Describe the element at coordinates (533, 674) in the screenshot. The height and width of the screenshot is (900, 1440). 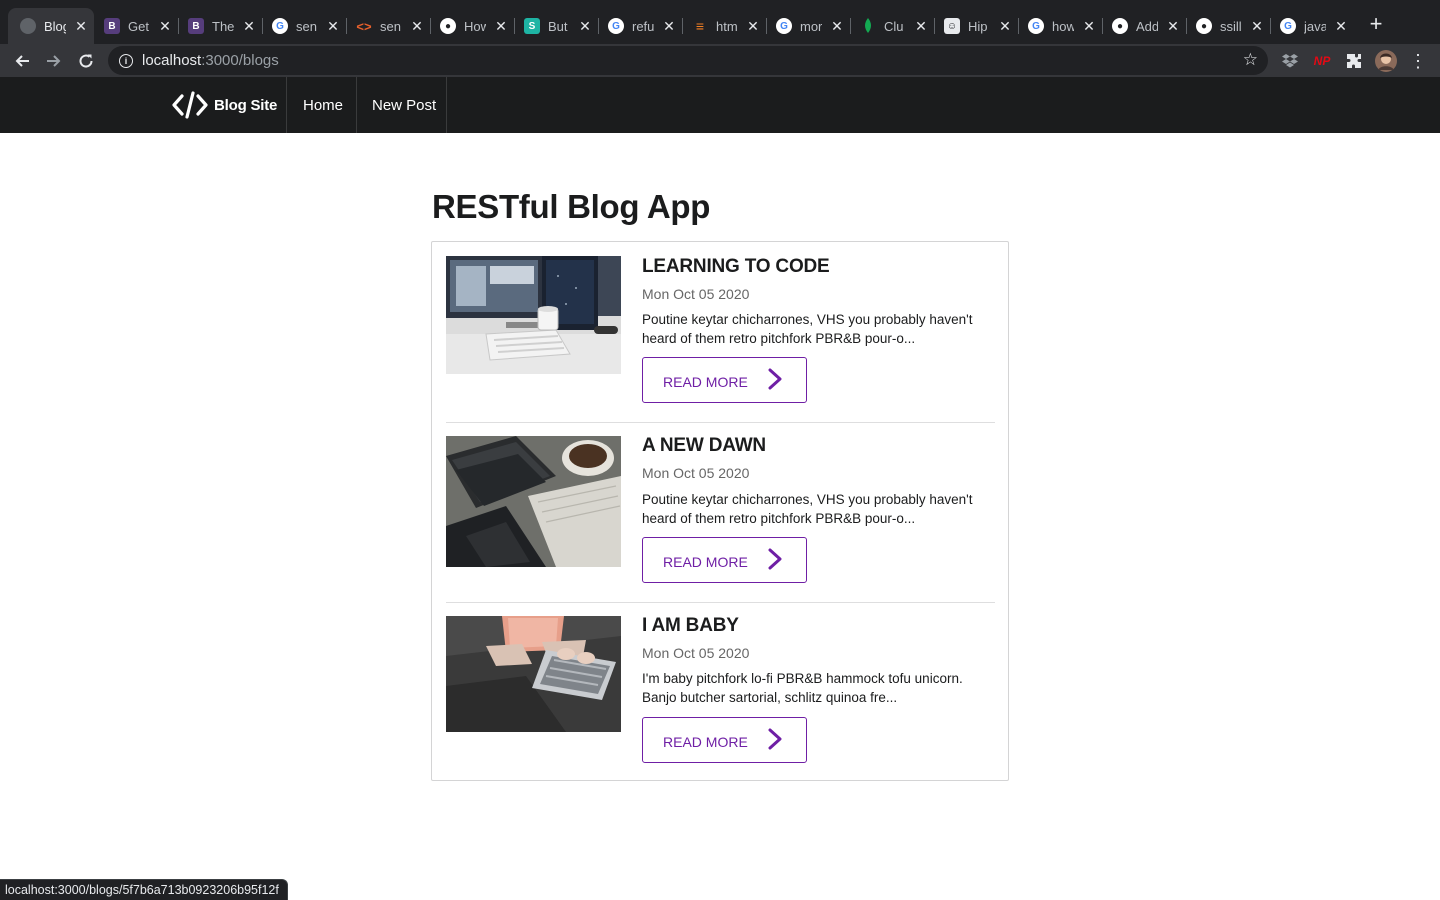
I see `post-image-laptop` at that location.